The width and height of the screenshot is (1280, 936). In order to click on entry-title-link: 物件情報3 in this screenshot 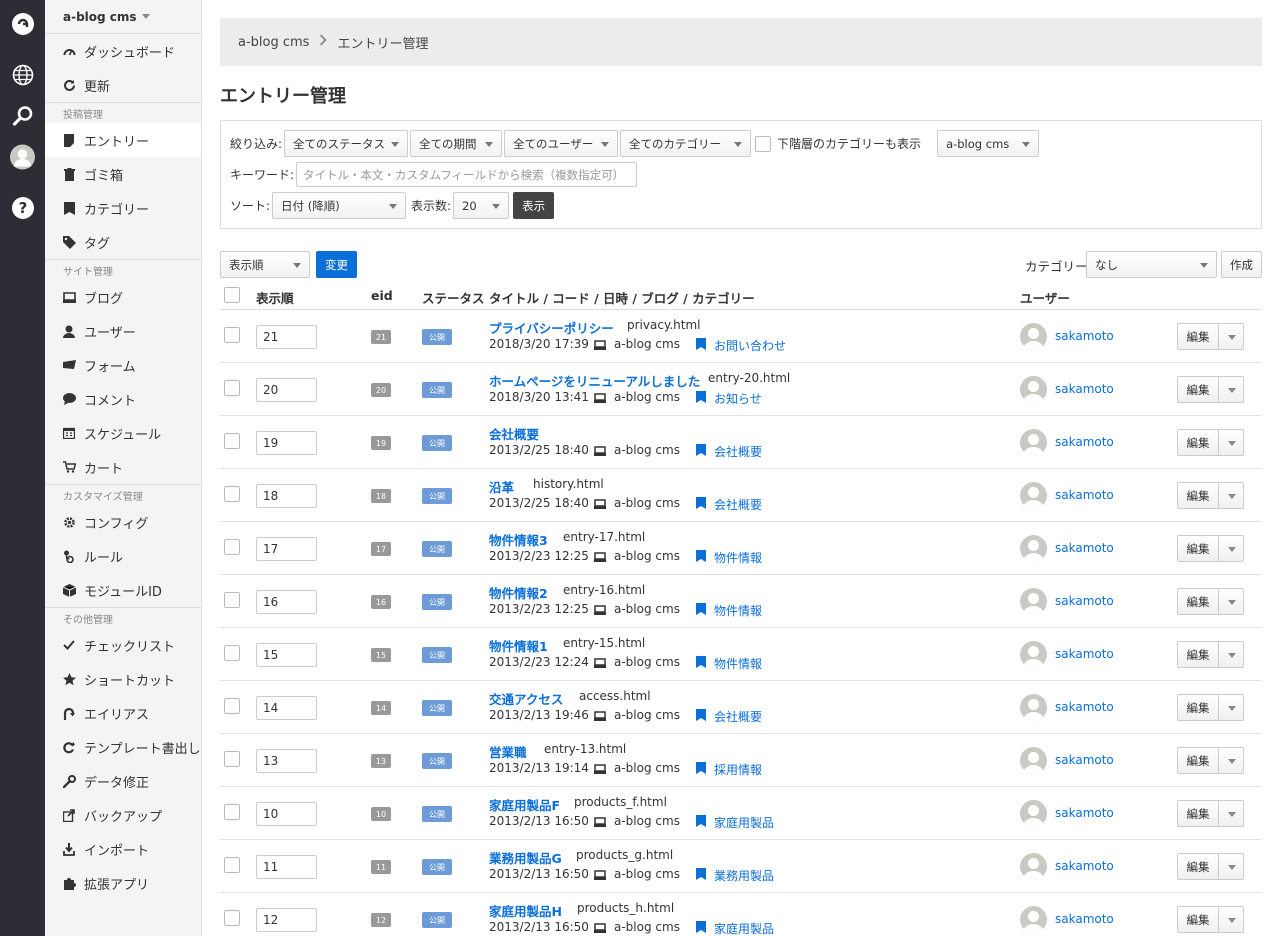, I will do `click(518, 539)`.